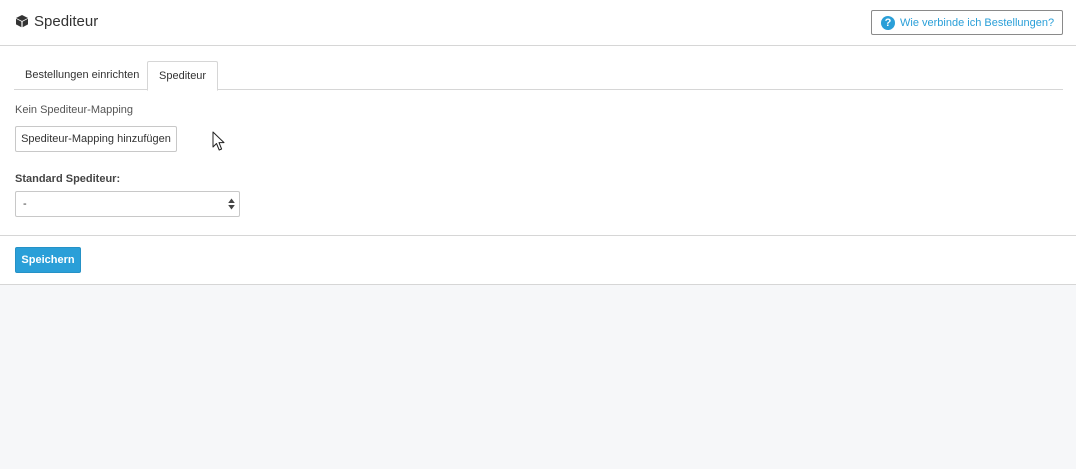 The width and height of the screenshot is (1076, 469). What do you see at coordinates (66, 21) in the screenshot?
I see `page-title: Spediteur` at bounding box center [66, 21].